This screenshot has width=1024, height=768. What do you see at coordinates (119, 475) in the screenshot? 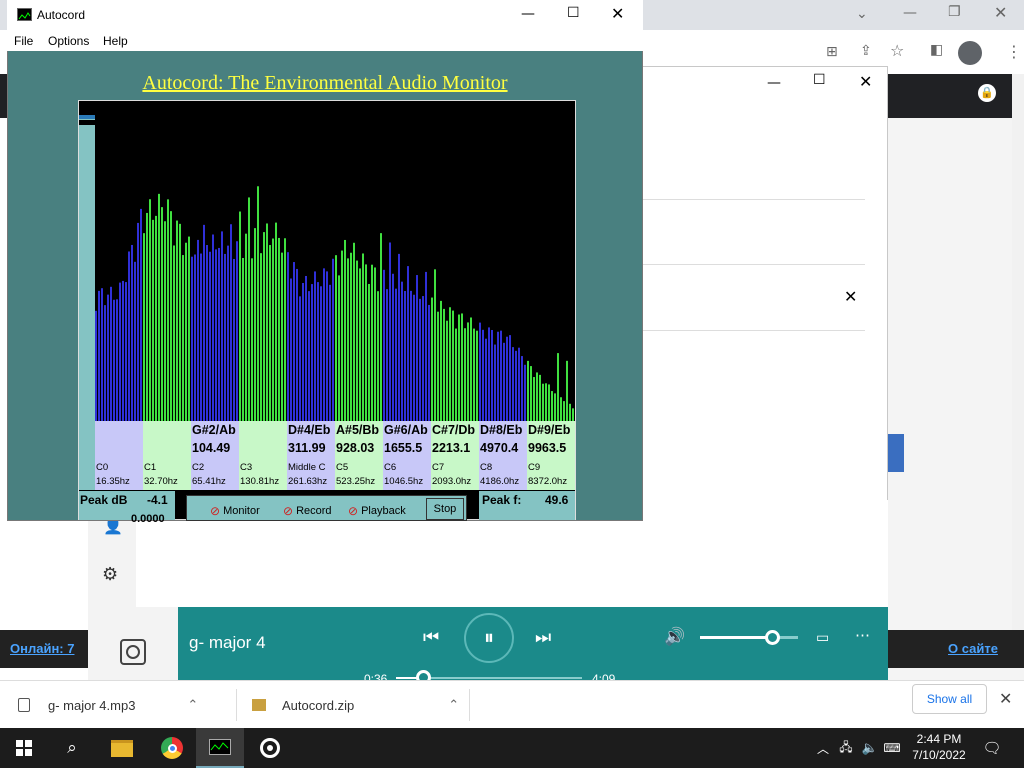
I see `octave-cell: C0 16.35hz` at bounding box center [119, 475].